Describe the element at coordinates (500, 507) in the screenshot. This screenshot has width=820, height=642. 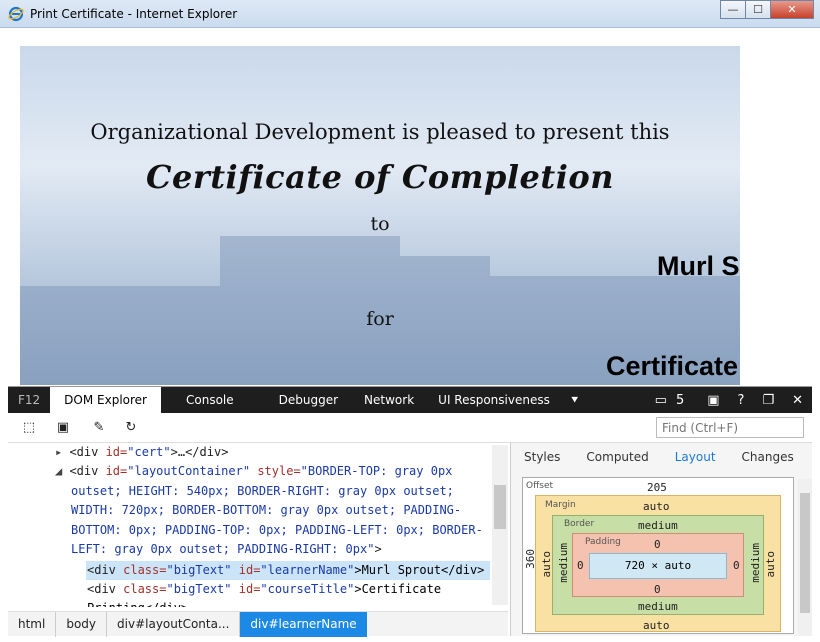
I see `dom-scrollbar-thumb` at that location.